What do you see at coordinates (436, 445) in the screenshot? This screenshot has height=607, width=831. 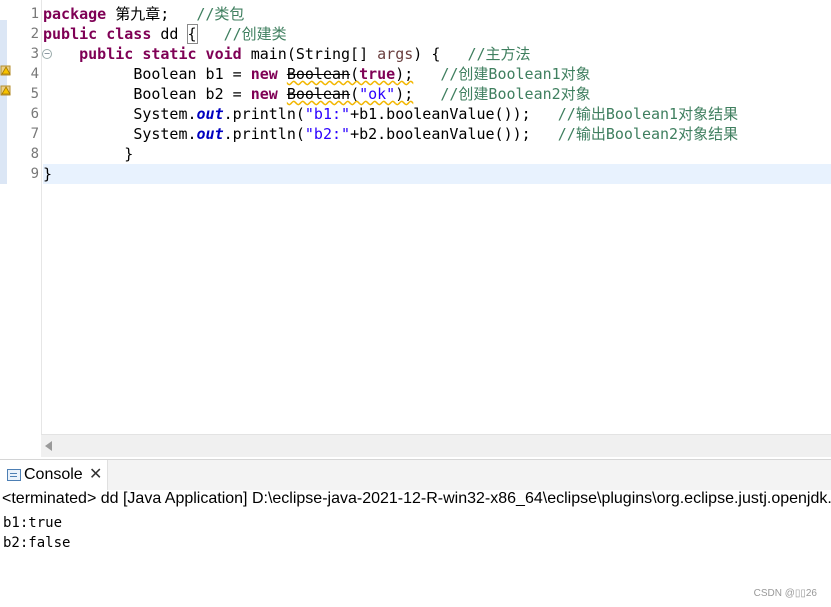 I see `horizontal-scrollbar` at bounding box center [436, 445].